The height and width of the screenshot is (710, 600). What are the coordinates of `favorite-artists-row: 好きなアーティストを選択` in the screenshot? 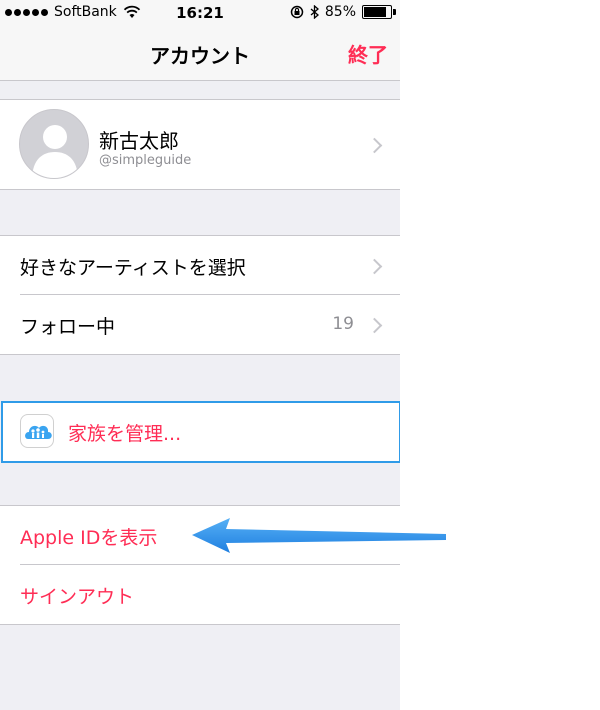 It's located at (200, 265).